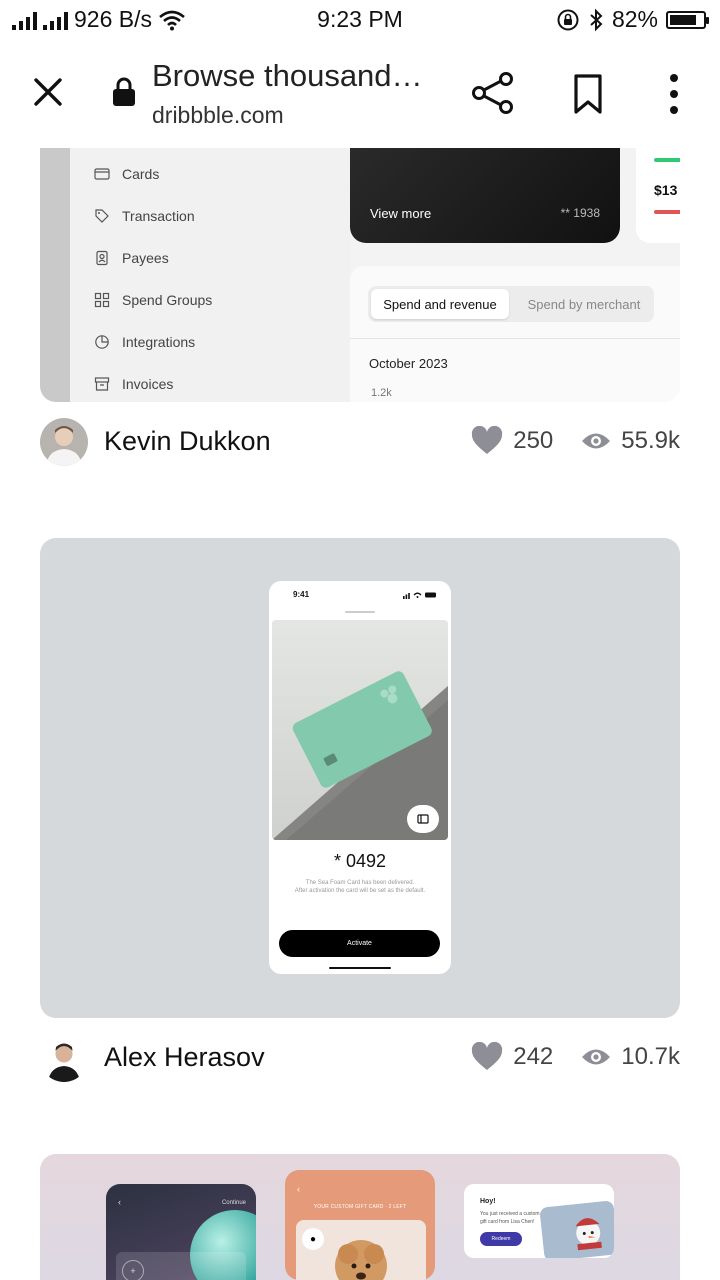  I want to click on card-number: ** 1938, so click(580, 213).